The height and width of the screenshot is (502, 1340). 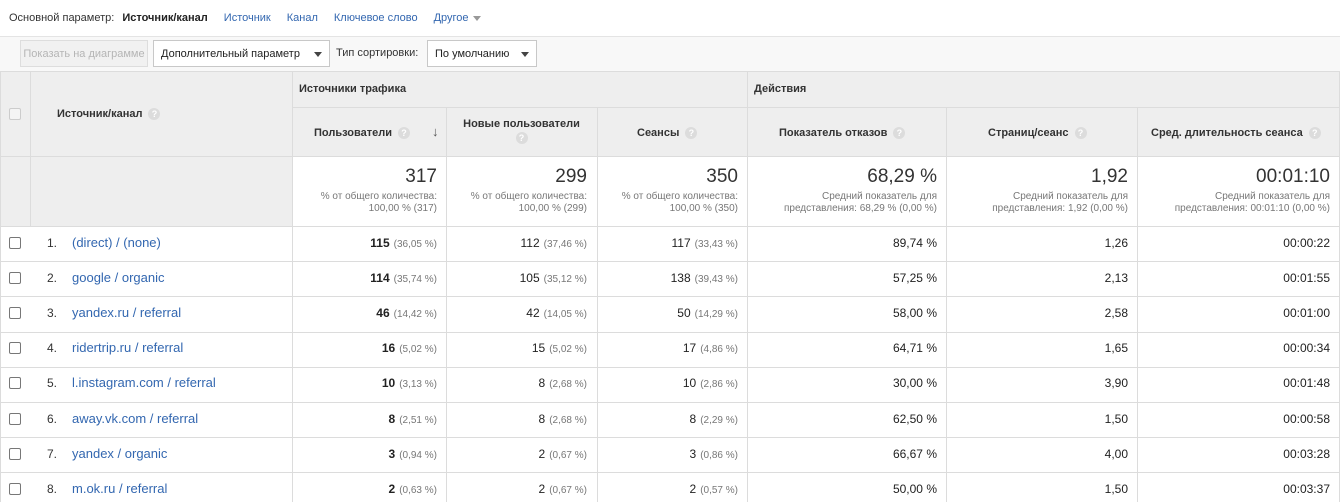 I want to click on cell-value: 66,67 %, so click(x=914, y=454).